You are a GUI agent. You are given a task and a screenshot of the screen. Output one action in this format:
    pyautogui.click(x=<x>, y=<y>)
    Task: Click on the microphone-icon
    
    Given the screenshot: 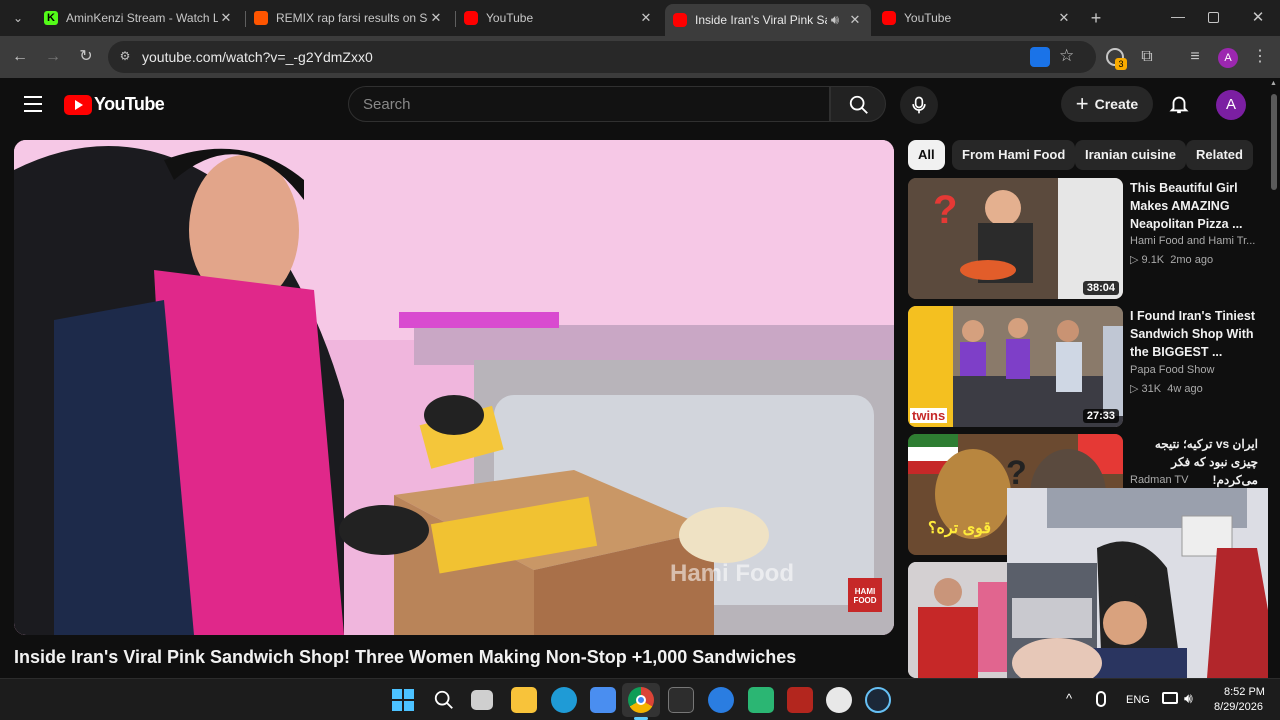 What is the action you would take?
    pyautogui.click(x=919, y=105)
    